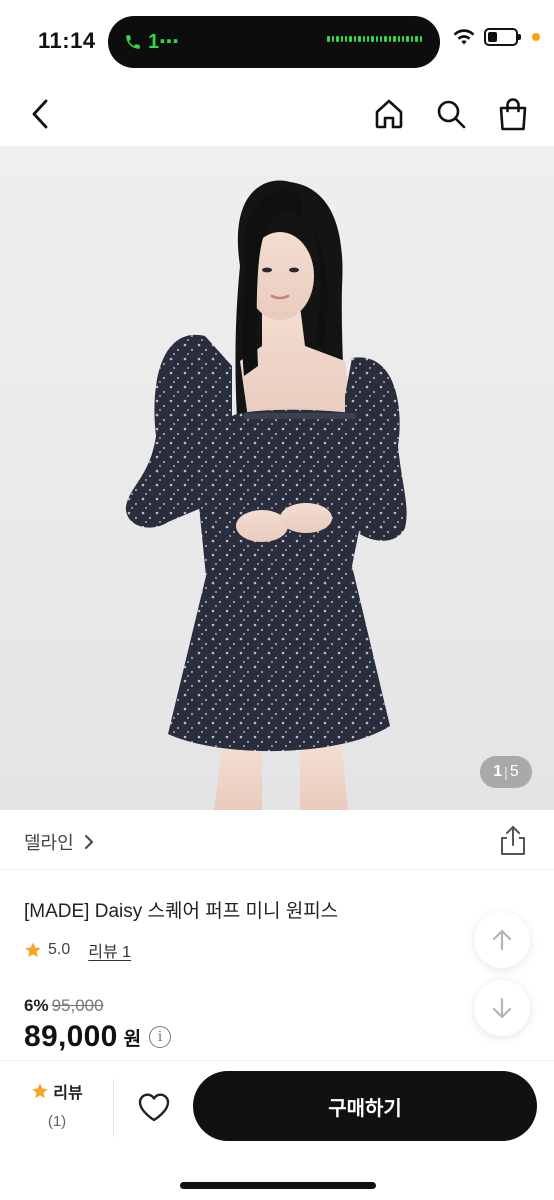 This screenshot has width=554, height=1200. I want to click on wifi-icon, so click(464, 37).